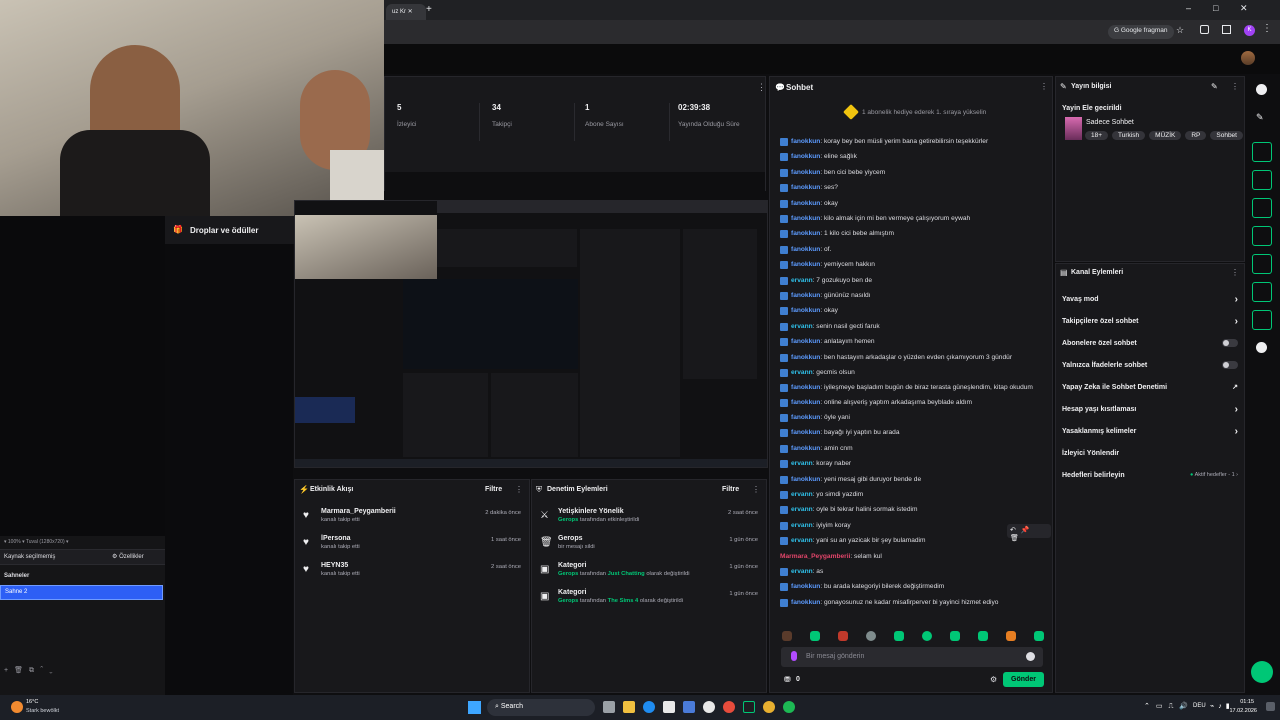 The height and width of the screenshot is (720, 1280). I want to click on user-avatar, so click(1248, 58).